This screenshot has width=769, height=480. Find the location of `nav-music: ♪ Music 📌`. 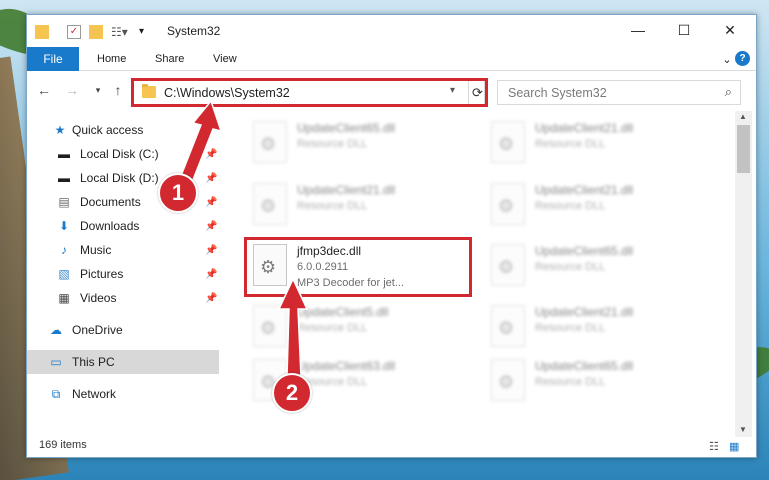

nav-music: ♪ Music 📌 is located at coordinates (123, 250).